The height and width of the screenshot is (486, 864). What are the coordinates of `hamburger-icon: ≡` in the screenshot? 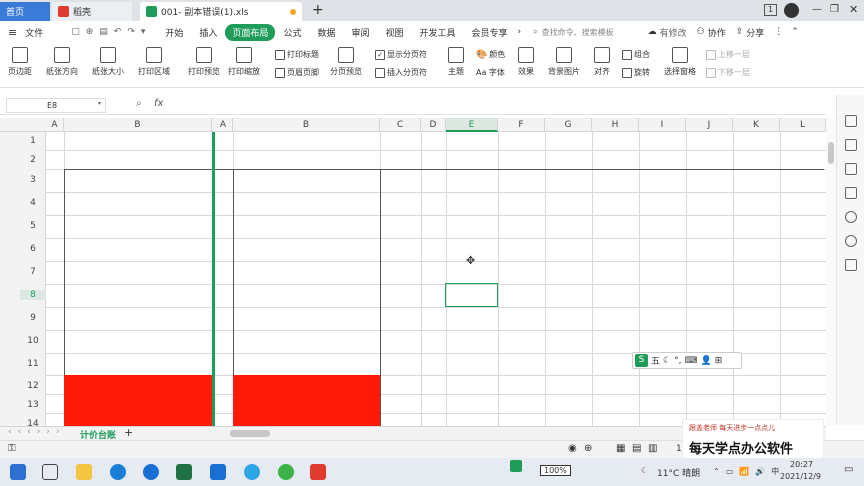 It's located at (12, 32).